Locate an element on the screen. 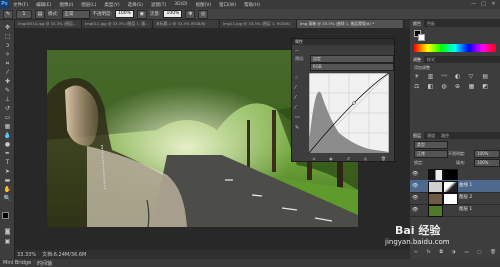 The image size is (500, 267). menu-file: 文件(F) is located at coordinates (20, 5).